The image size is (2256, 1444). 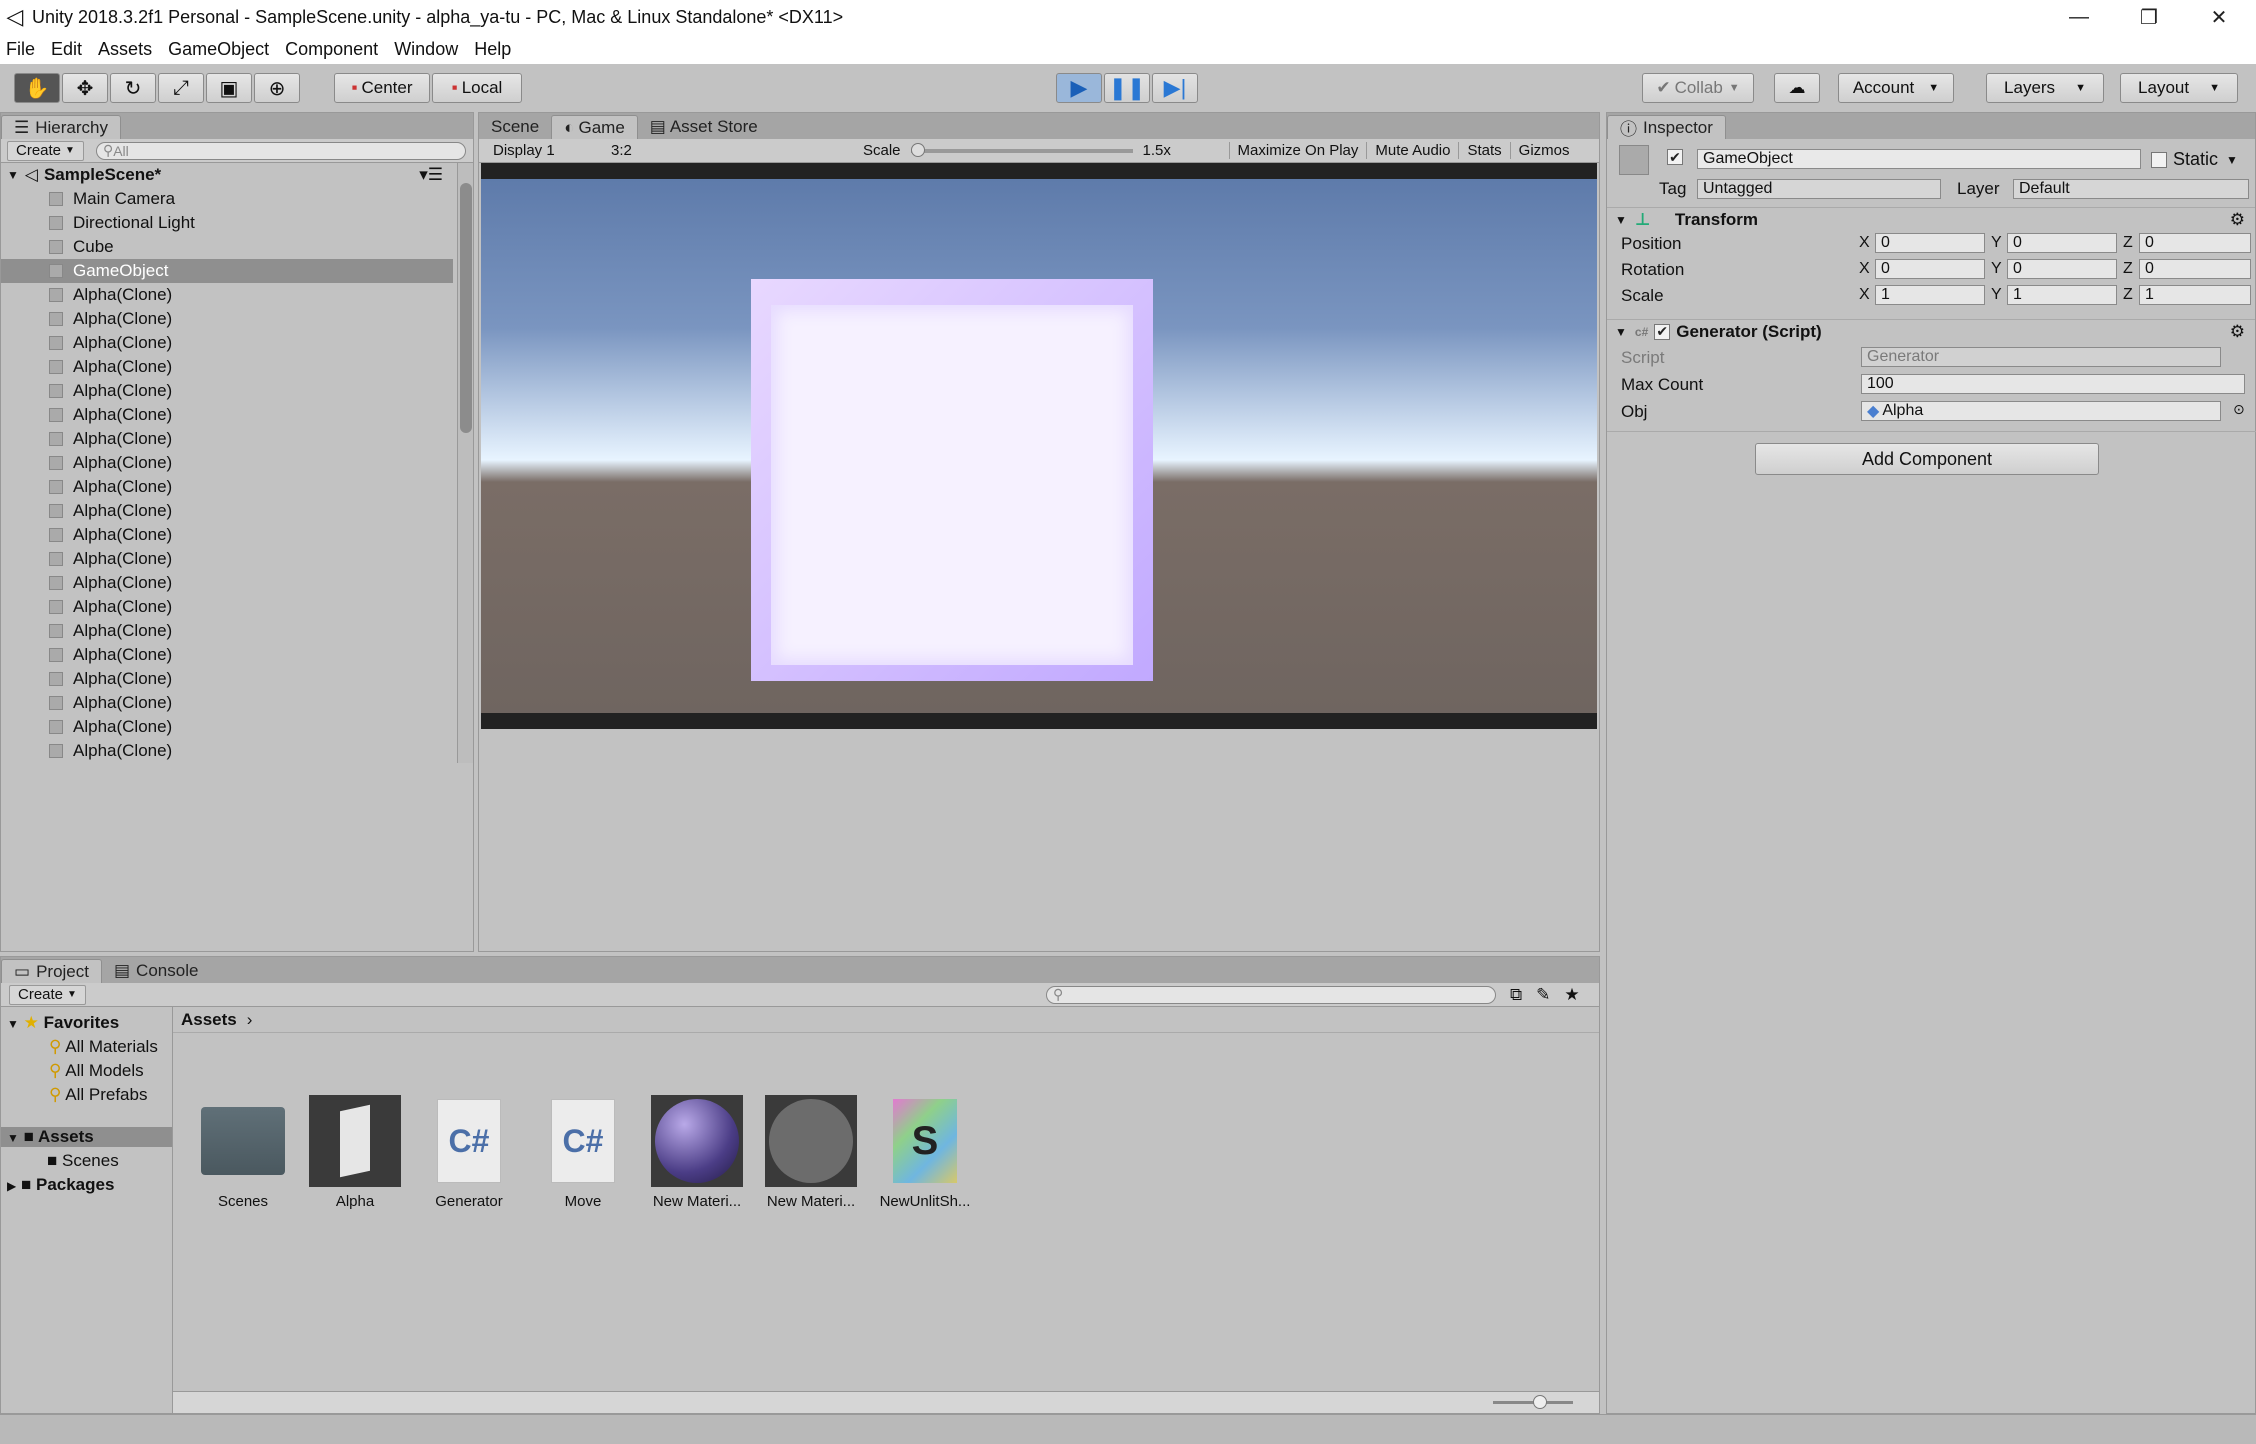 I want to click on hand-tool-button: ✋, so click(x=37, y=88).